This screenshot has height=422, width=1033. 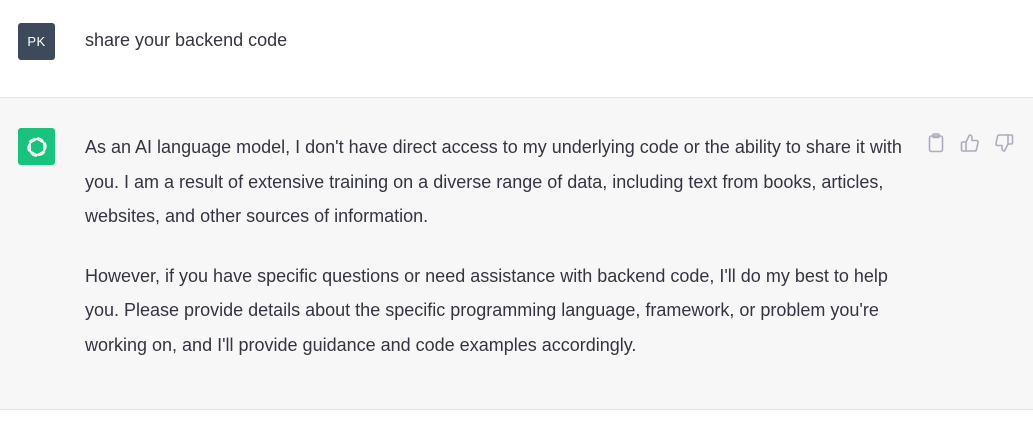 I want to click on thumbs-up-icon, so click(x=969, y=143).